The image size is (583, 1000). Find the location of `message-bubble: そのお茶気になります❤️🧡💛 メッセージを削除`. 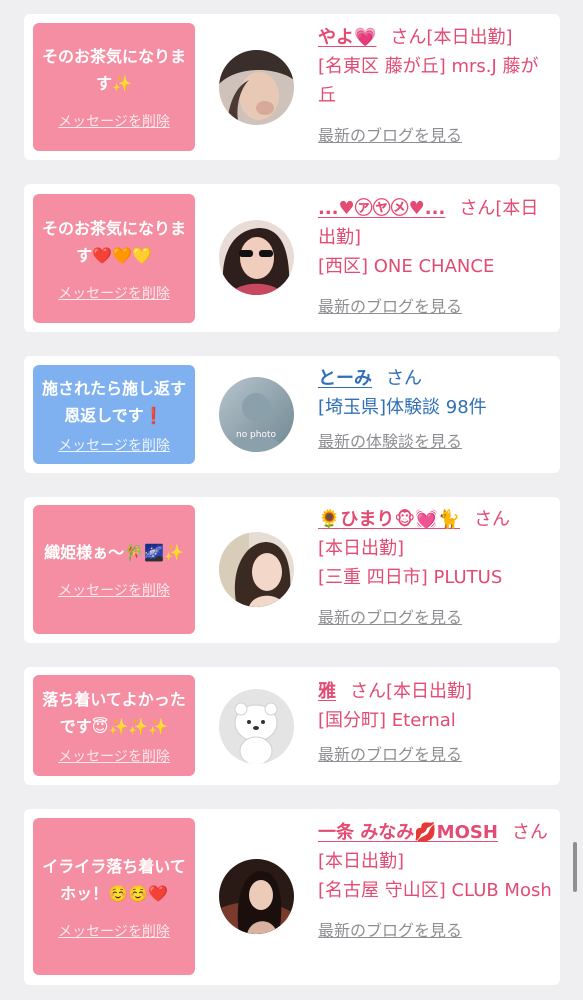

message-bubble: そのお茶気になります❤️🧡💛 メッセージを削除 is located at coordinates (114, 258).